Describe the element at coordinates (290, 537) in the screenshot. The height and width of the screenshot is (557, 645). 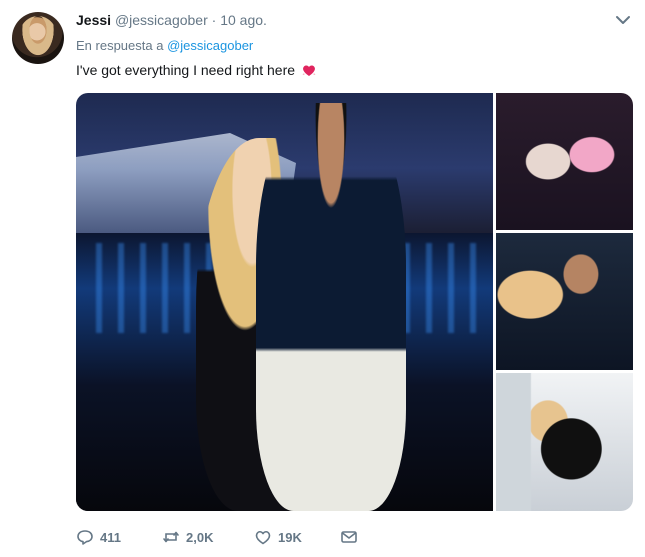
I see `like-count: 19K` at that location.